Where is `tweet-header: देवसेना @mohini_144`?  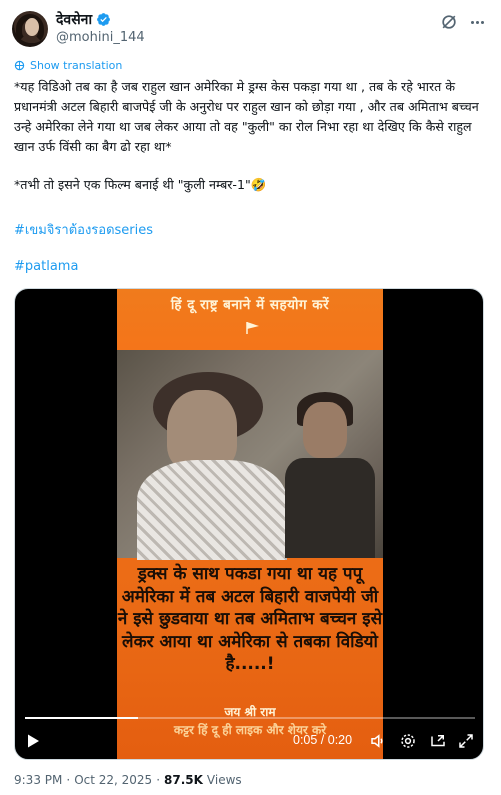 tweet-header: देवसेना @mohini_144 is located at coordinates (250, 29).